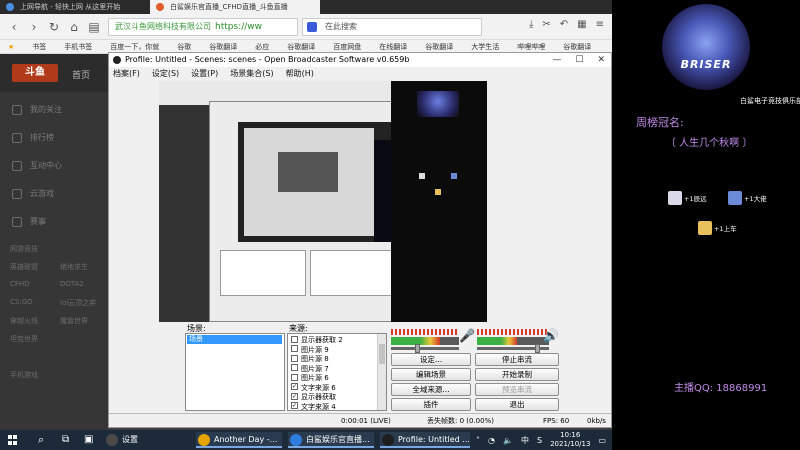  I want to click on notification-icon: ▭, so click(602, 440).